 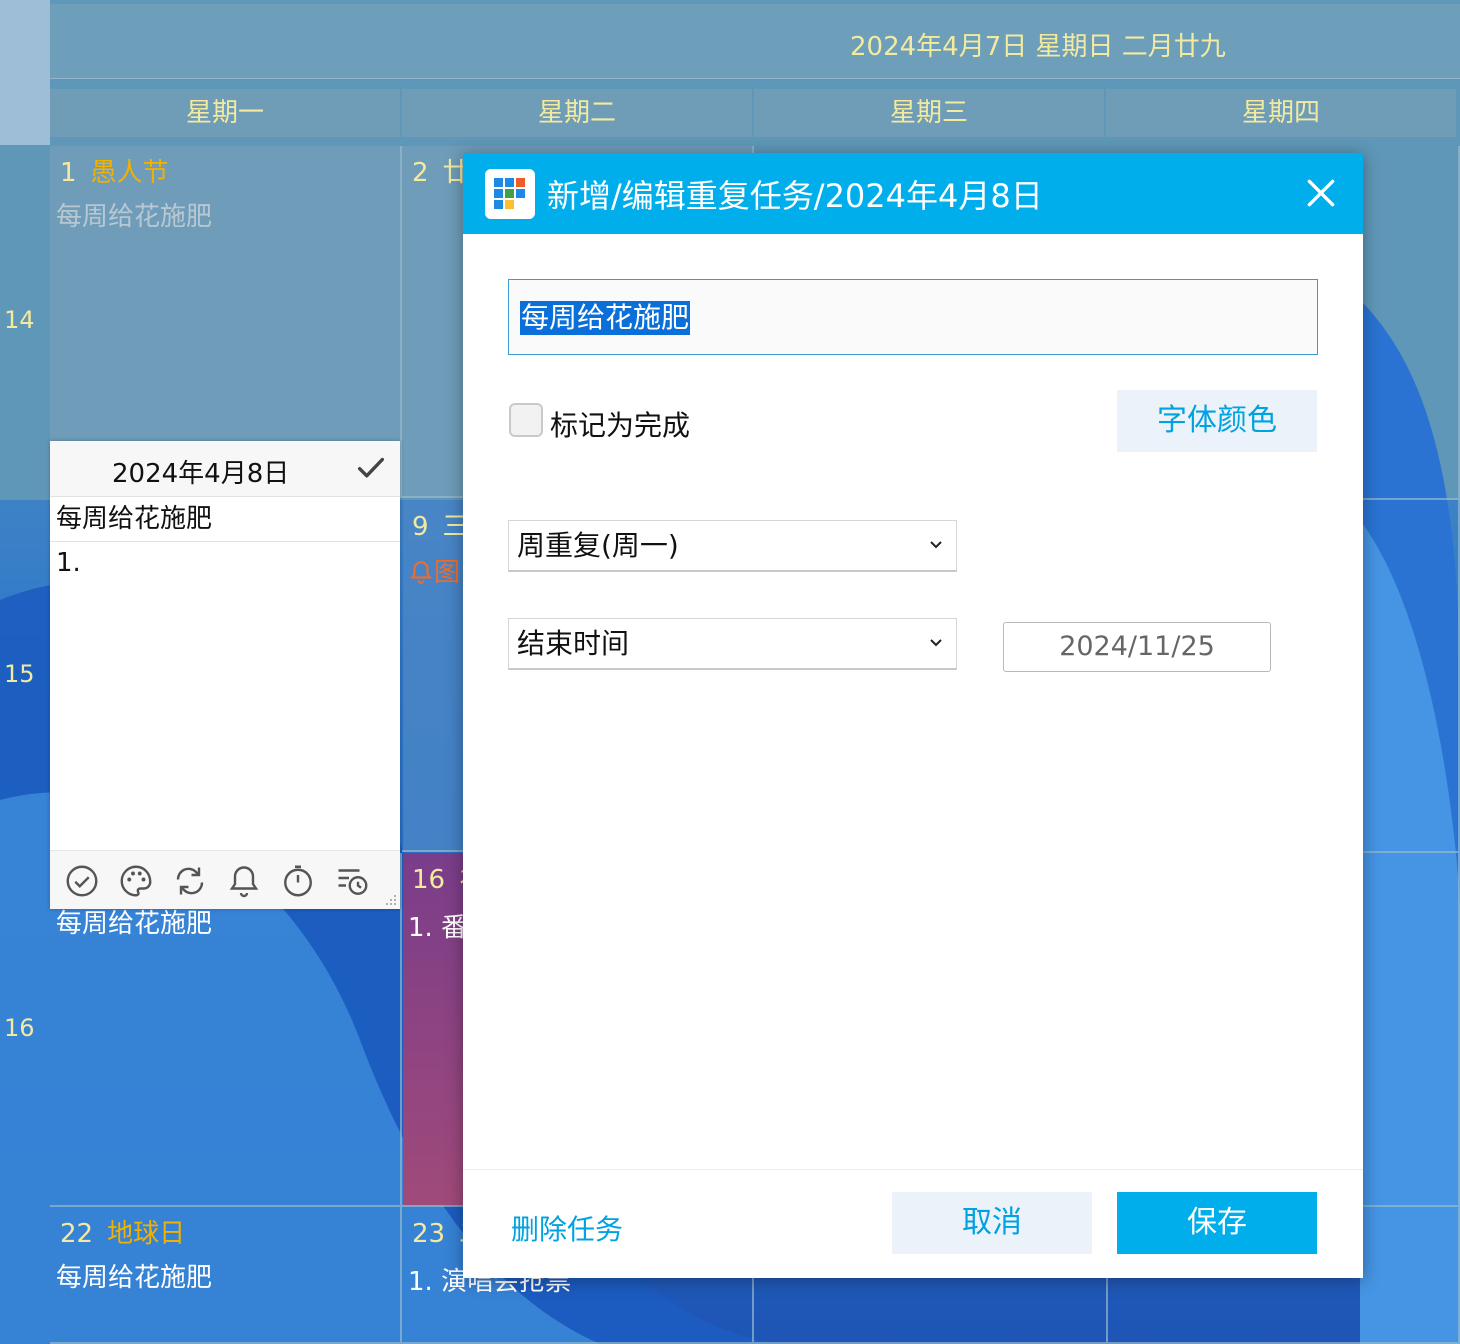 I want to click on end-type-value: 结束时间, so click(x=573, y=643).